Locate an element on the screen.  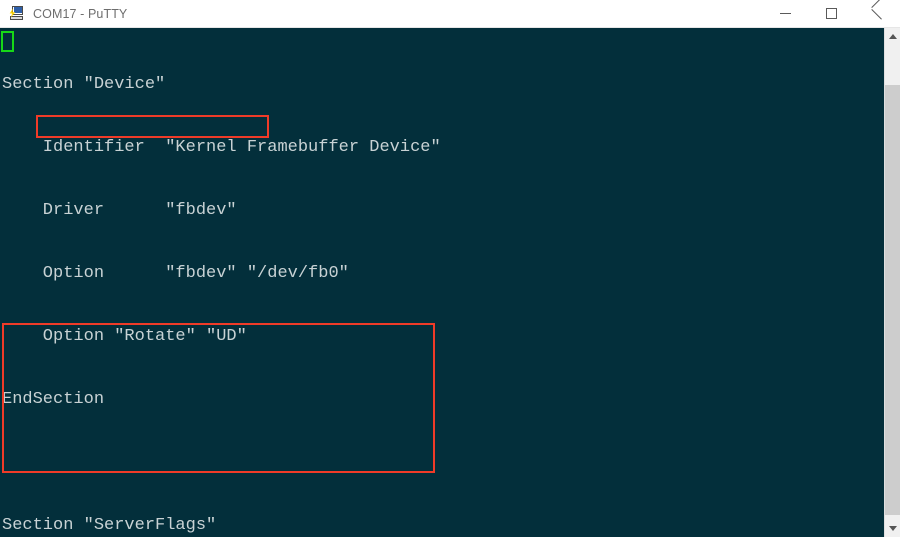
terminal-line: Identifier "Kernel Framebuffer Device" is located at coordinates (221, 147).